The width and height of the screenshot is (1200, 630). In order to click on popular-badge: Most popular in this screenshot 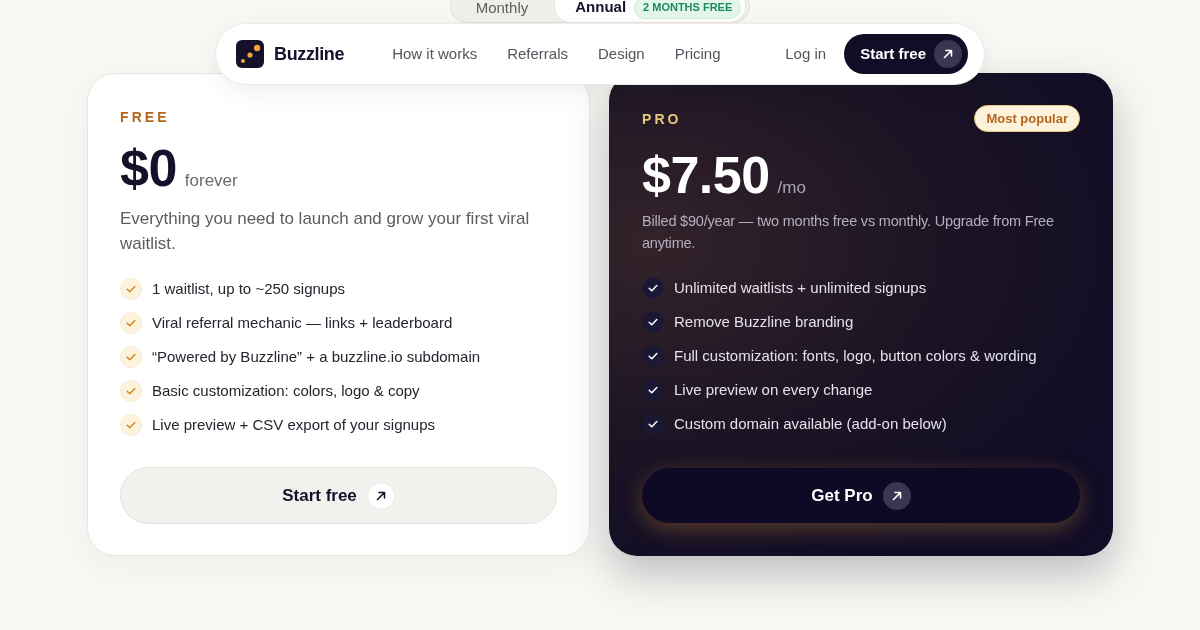, I will do `click(1027, 118)`.